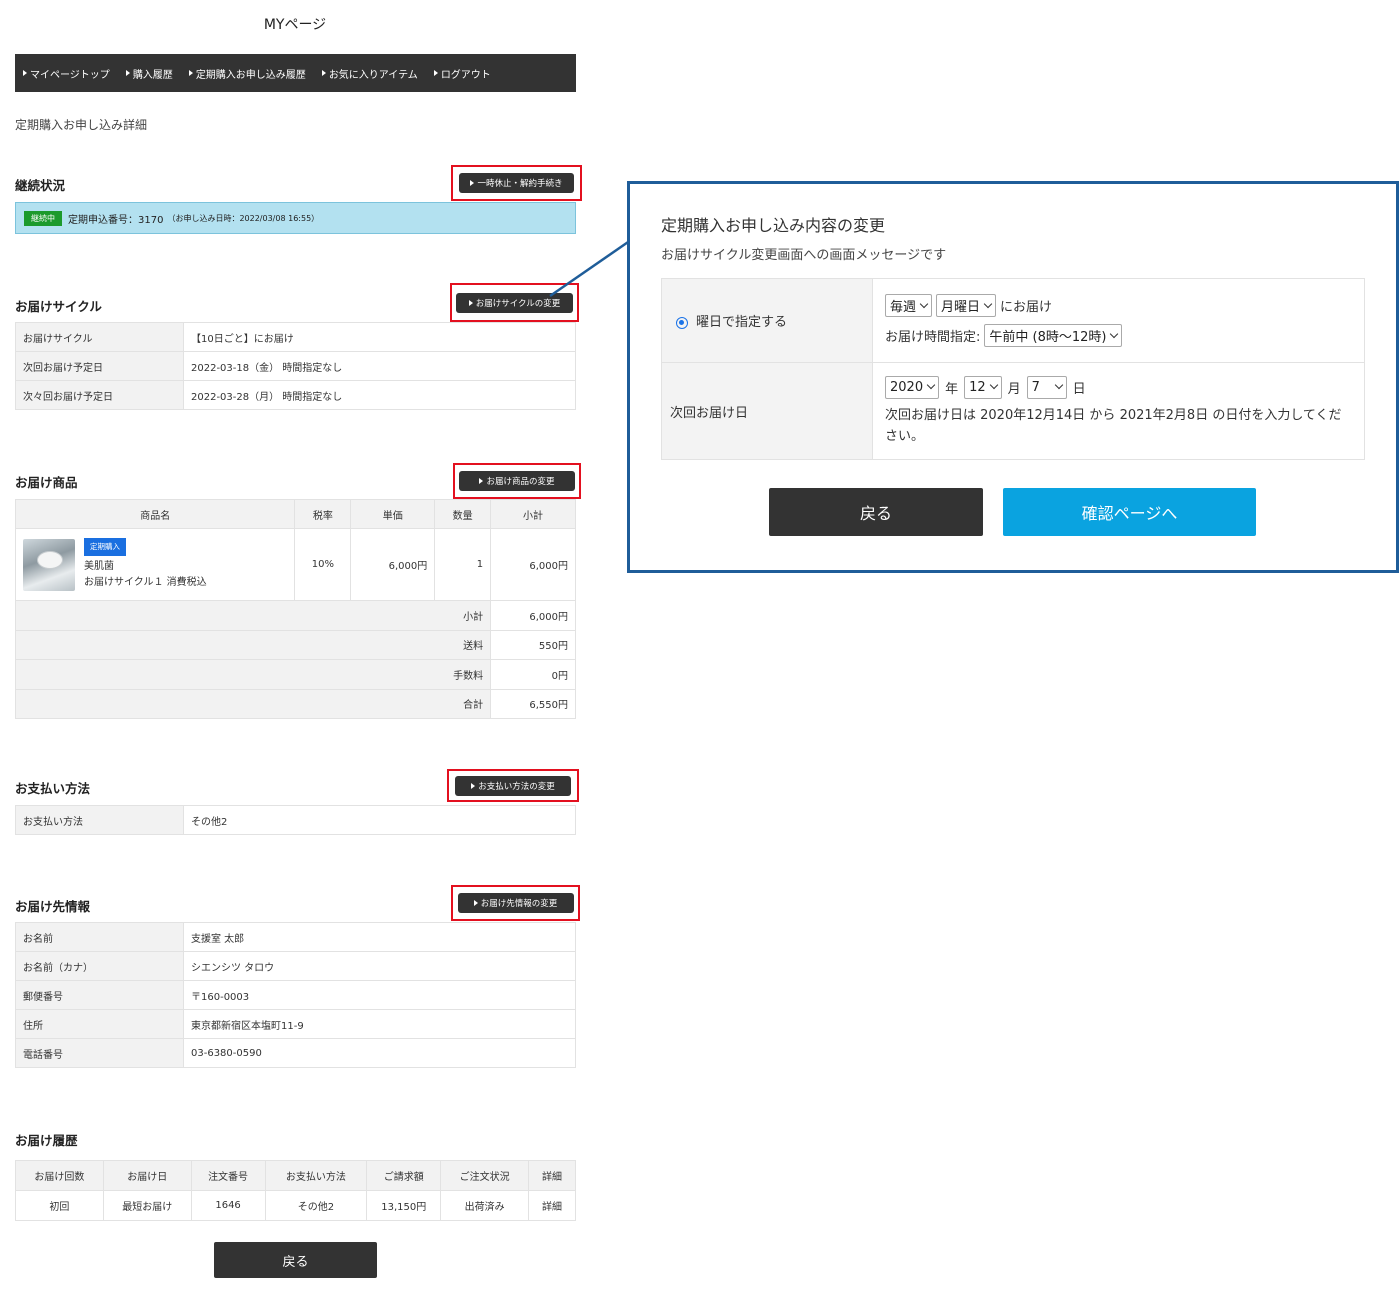 This screenshot has width=1400, height=1294. What do you see at coordinates (463, 564) in the screenshot?
I see `quantity: 1` at bounding box center [463, 564].